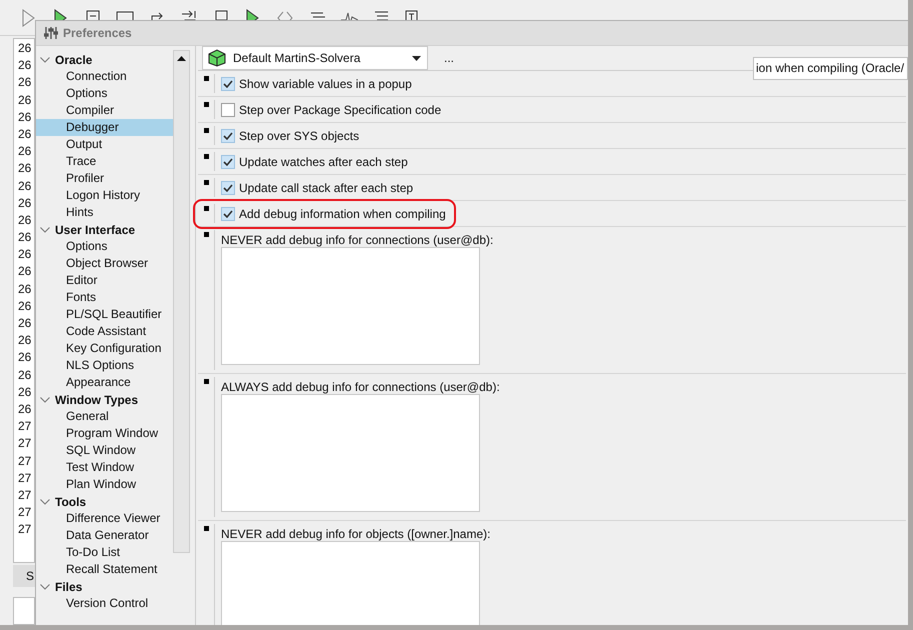  I want to click on scrollbar, so click(181, 301).